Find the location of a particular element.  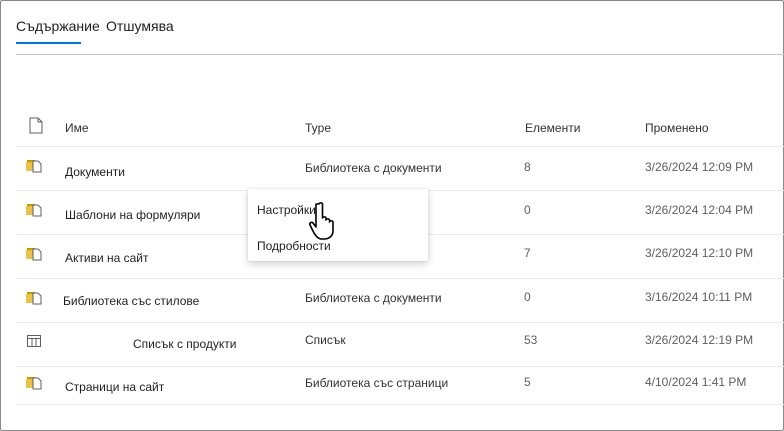

row-type: Библиотека със страници is located at coordinates (377, 383).